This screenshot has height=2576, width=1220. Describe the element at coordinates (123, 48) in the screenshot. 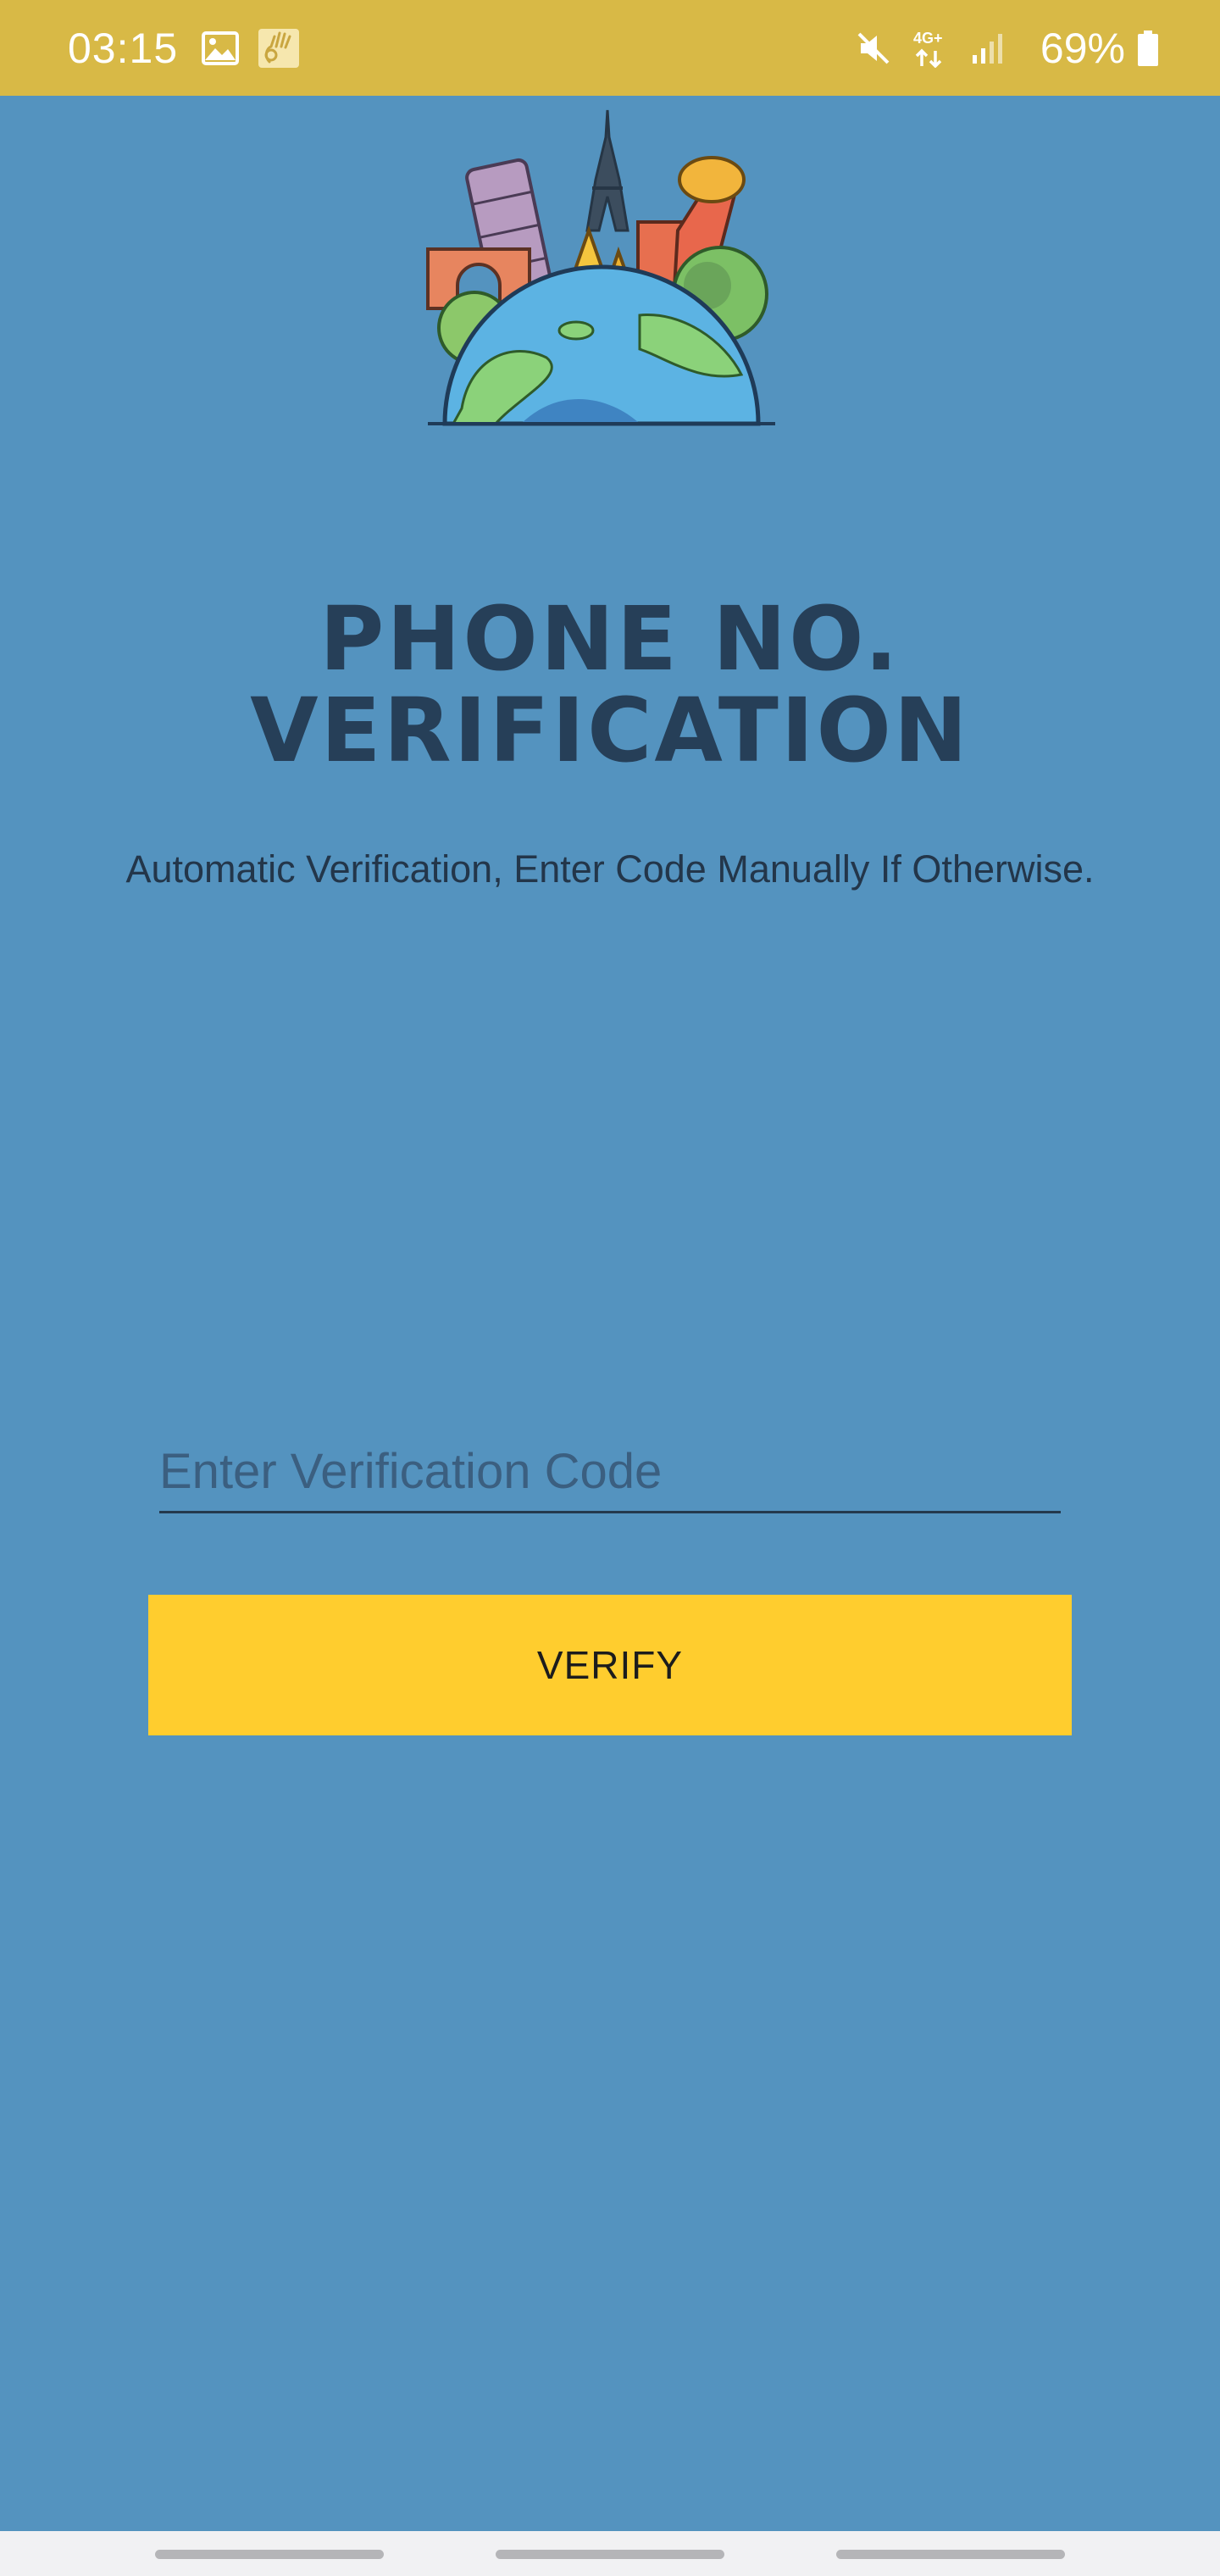

I see `status-time: 03:15` at that location.